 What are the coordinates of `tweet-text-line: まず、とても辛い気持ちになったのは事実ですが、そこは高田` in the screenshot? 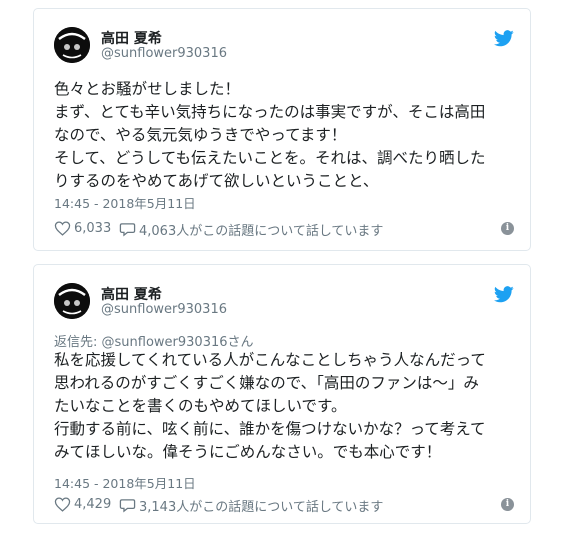 It's located at (270, 112).